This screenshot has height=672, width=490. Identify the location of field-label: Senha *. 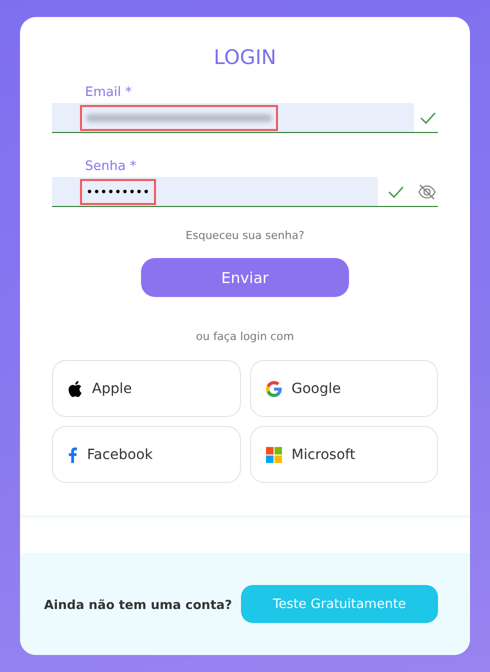
(110, 166).